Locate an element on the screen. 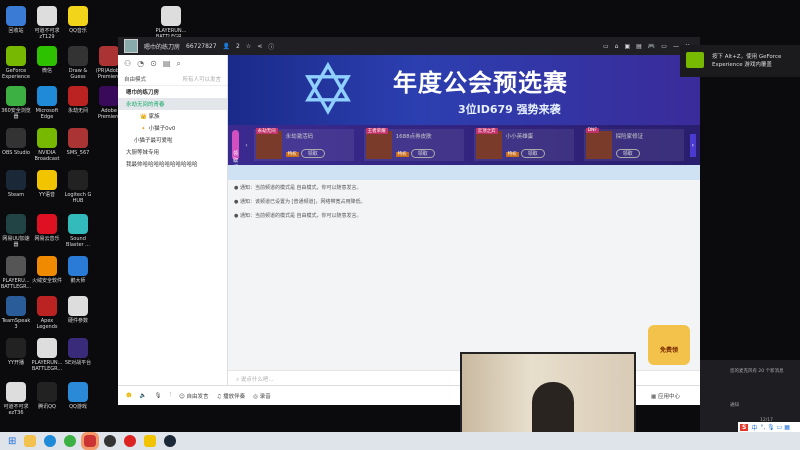  system-message: ● 通知：该频道已设置为 [普通频道]，网络带宽占用降低。 is located at coordinates (300, 202).